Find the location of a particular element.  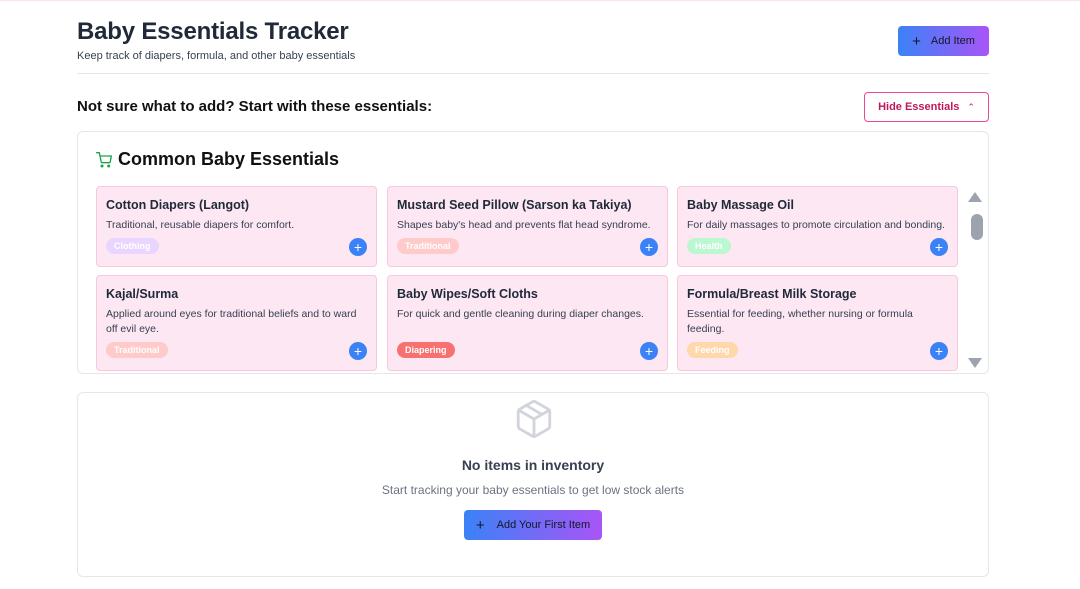

essential-name: Baby Massage Oil is located at coordinates (740, 205).